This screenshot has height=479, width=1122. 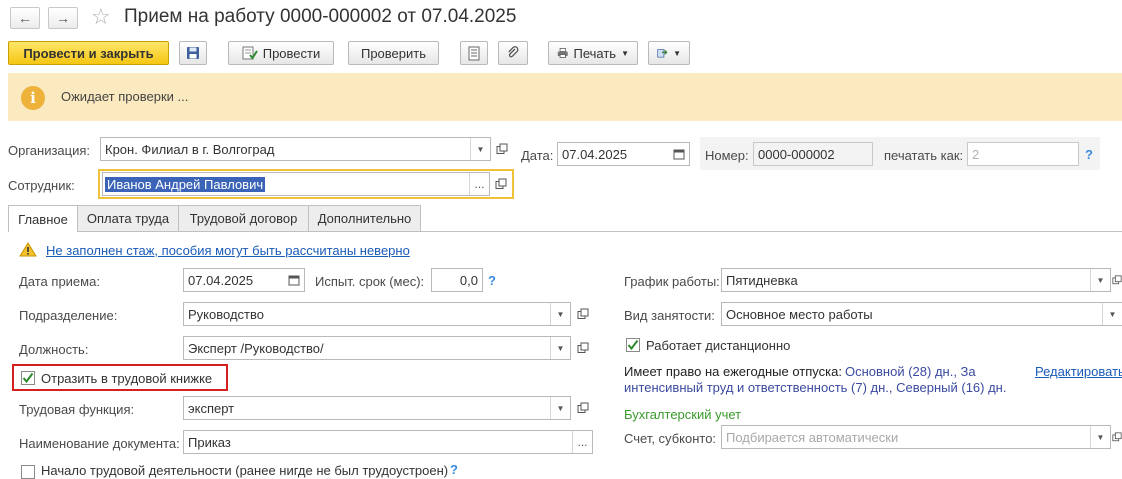 I want to click on post-document-icon, so click(x=250, y=53).